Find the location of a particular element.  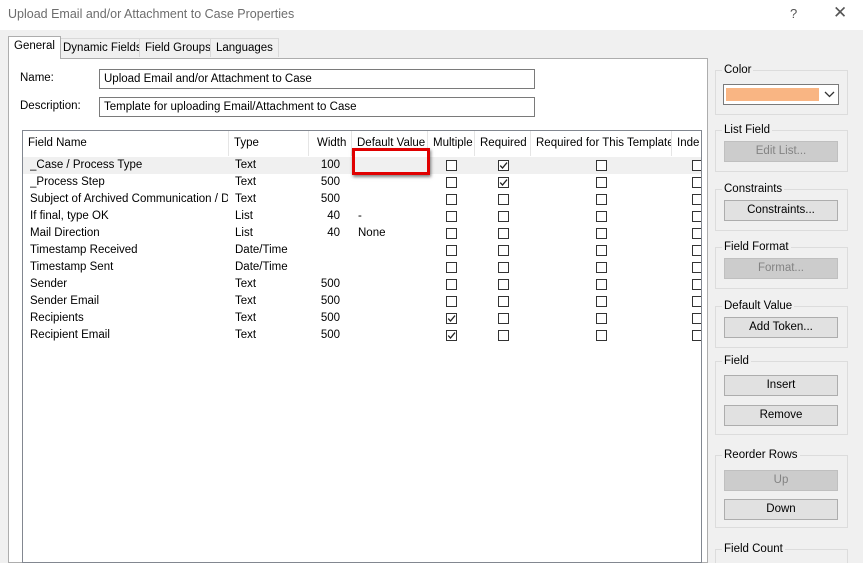

constraints-label: Constraints is located at coordinates (753, 189).